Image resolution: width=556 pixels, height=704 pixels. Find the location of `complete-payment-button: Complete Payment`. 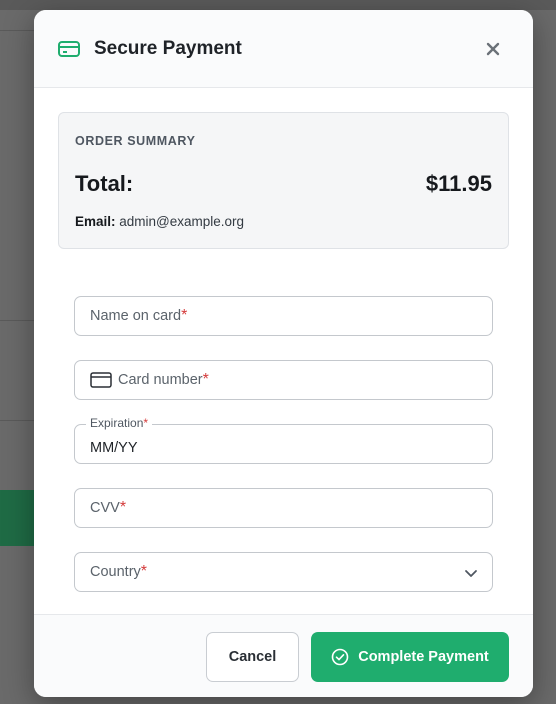

complete-payment-button: Complete Payment is located at coordinates (410, 657).